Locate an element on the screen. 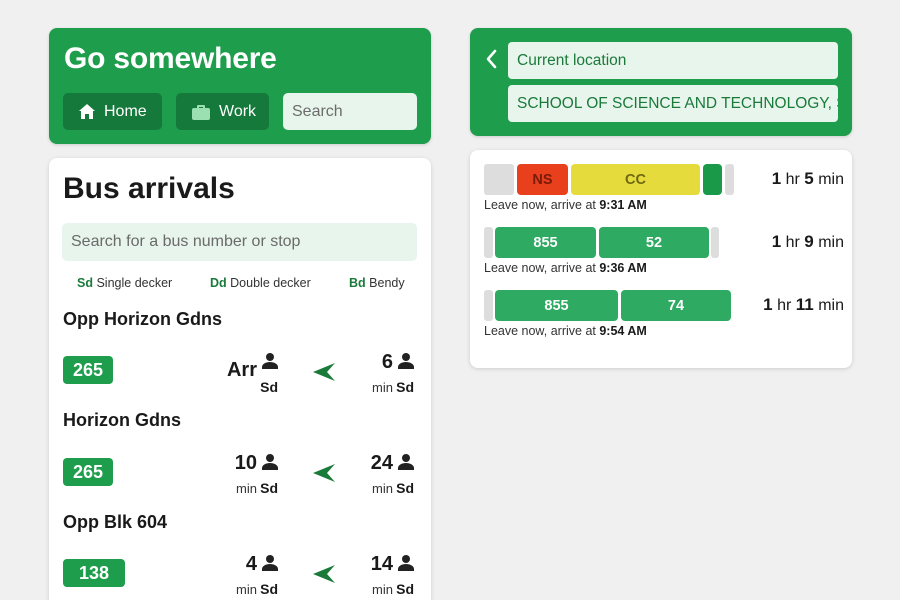 This screenshot has width=900, height=600. bus-stop-name: Horizon Gdns is located at coordinates (122, 420).